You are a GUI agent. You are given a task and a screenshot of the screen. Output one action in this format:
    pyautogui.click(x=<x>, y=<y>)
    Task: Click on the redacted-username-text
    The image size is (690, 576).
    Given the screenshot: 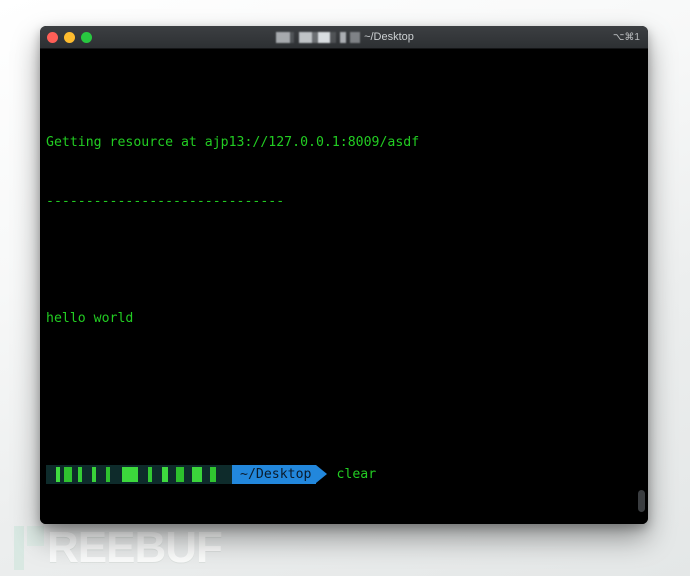 What is the action you would take?
    pyautogui.click(x=140, y=474)
    